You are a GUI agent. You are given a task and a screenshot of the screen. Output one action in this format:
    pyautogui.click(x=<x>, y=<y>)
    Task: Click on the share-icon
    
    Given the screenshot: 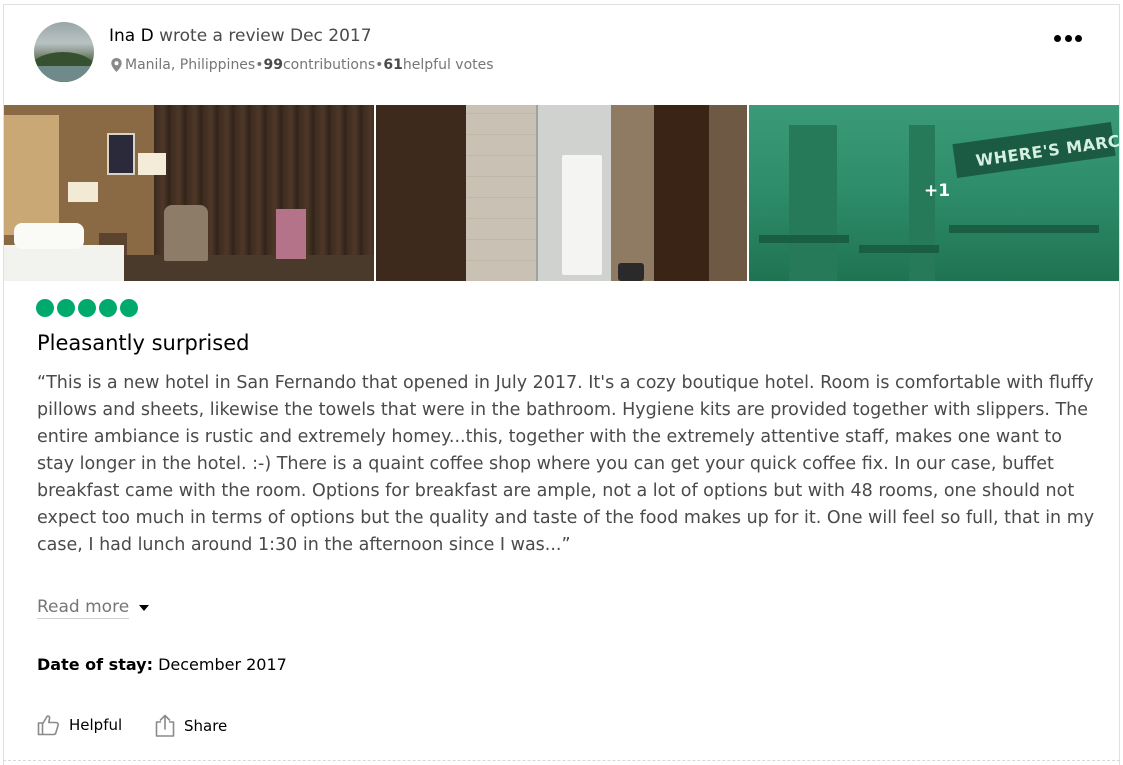 What is the action you would take?
    pyautogui.click(x=165, y=726)
    